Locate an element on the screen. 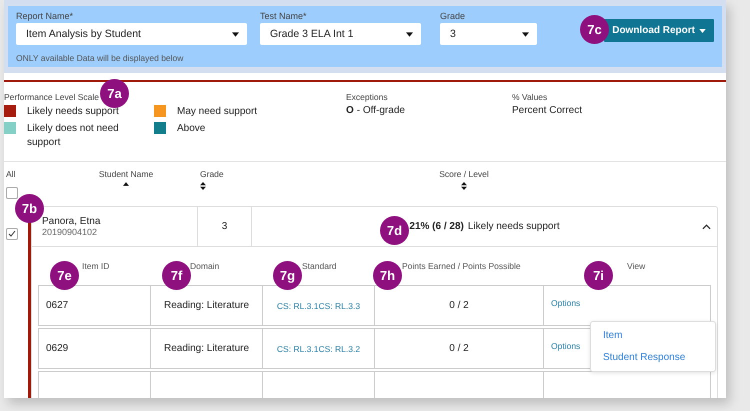  menu-item: Item is located at coordinates (644, 335).